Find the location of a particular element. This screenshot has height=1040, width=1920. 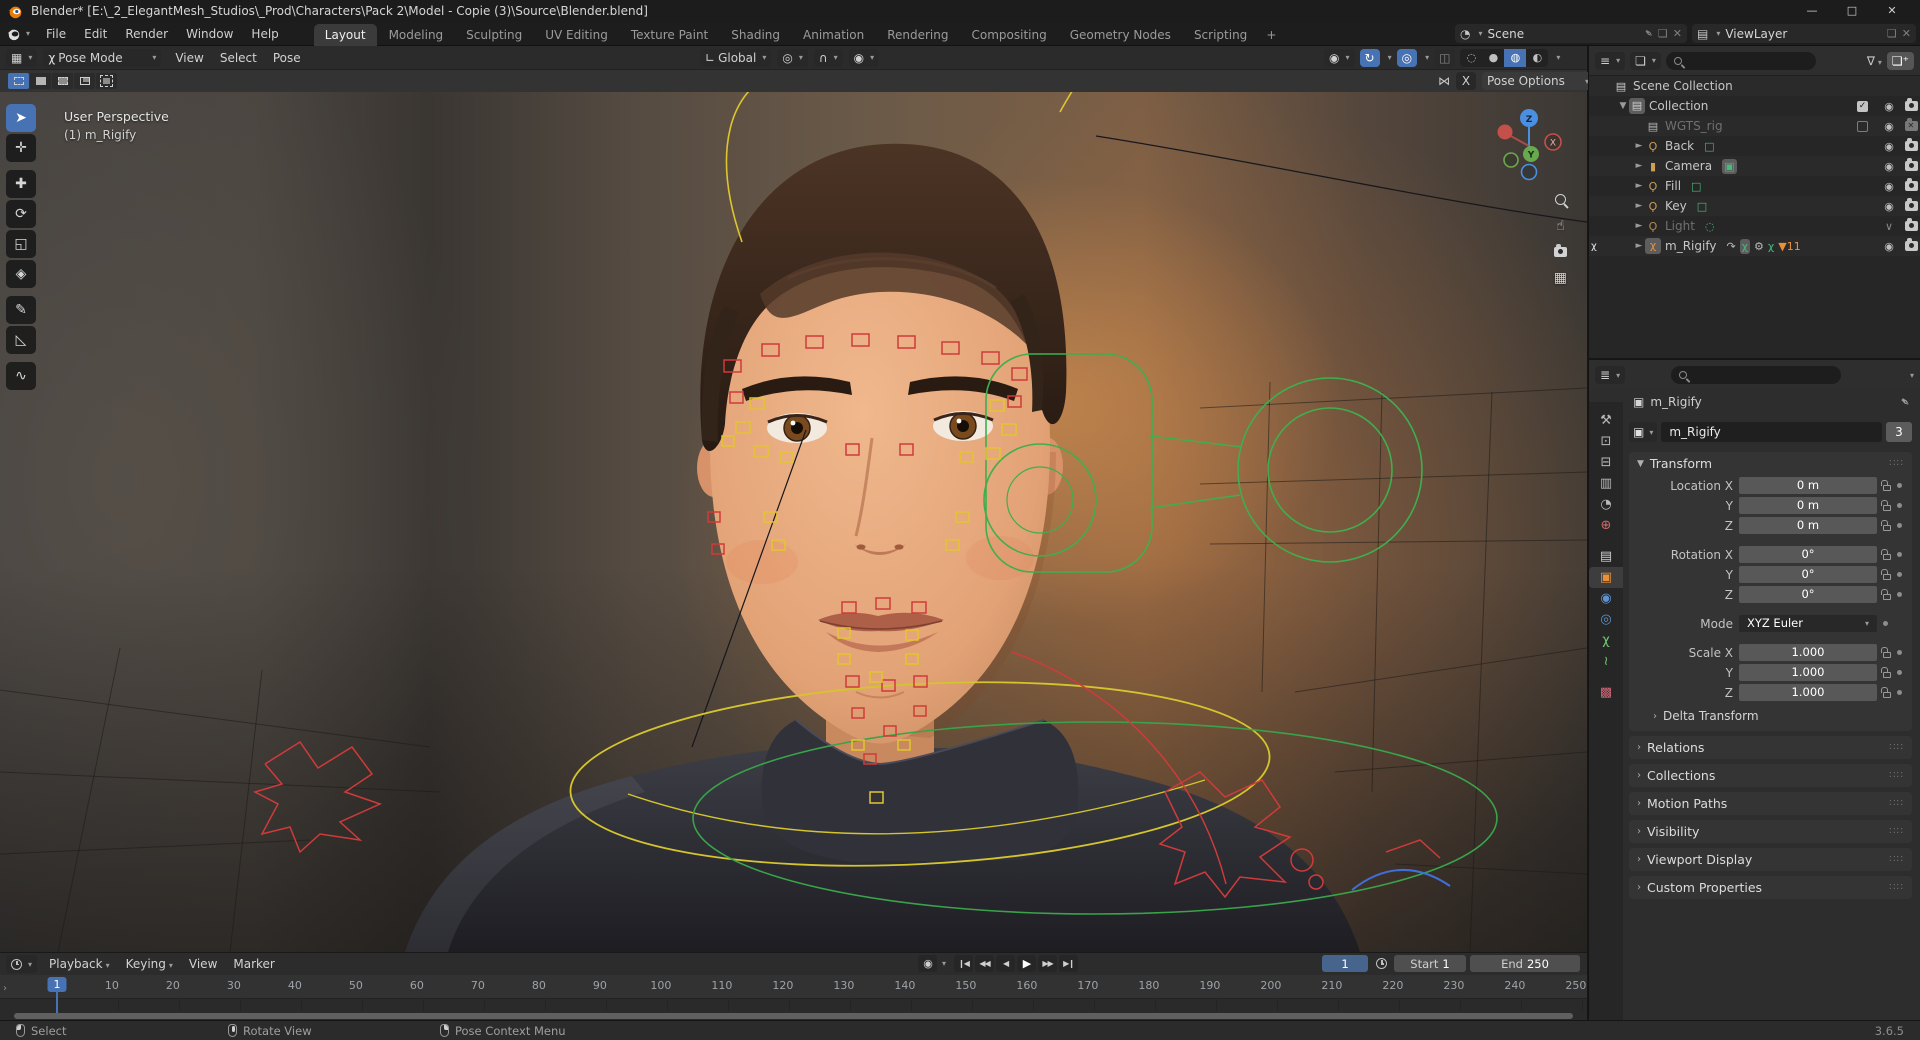

mode-dropdown: χ Pose Mode ▾ is located at coordinates (102, 57).